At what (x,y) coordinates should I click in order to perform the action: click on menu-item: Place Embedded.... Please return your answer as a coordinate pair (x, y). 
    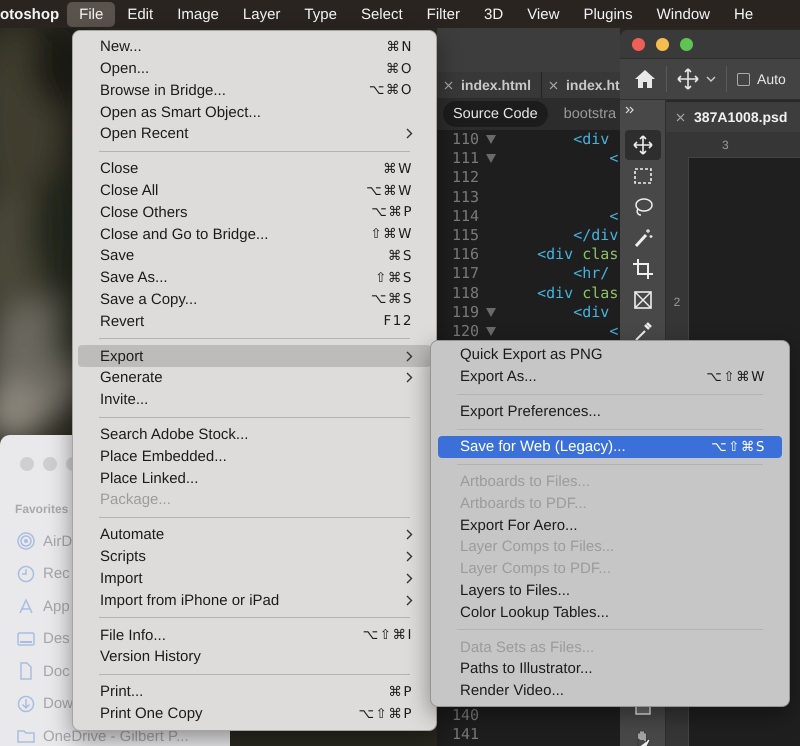
    Looking at the image, I should click on (254, 457).